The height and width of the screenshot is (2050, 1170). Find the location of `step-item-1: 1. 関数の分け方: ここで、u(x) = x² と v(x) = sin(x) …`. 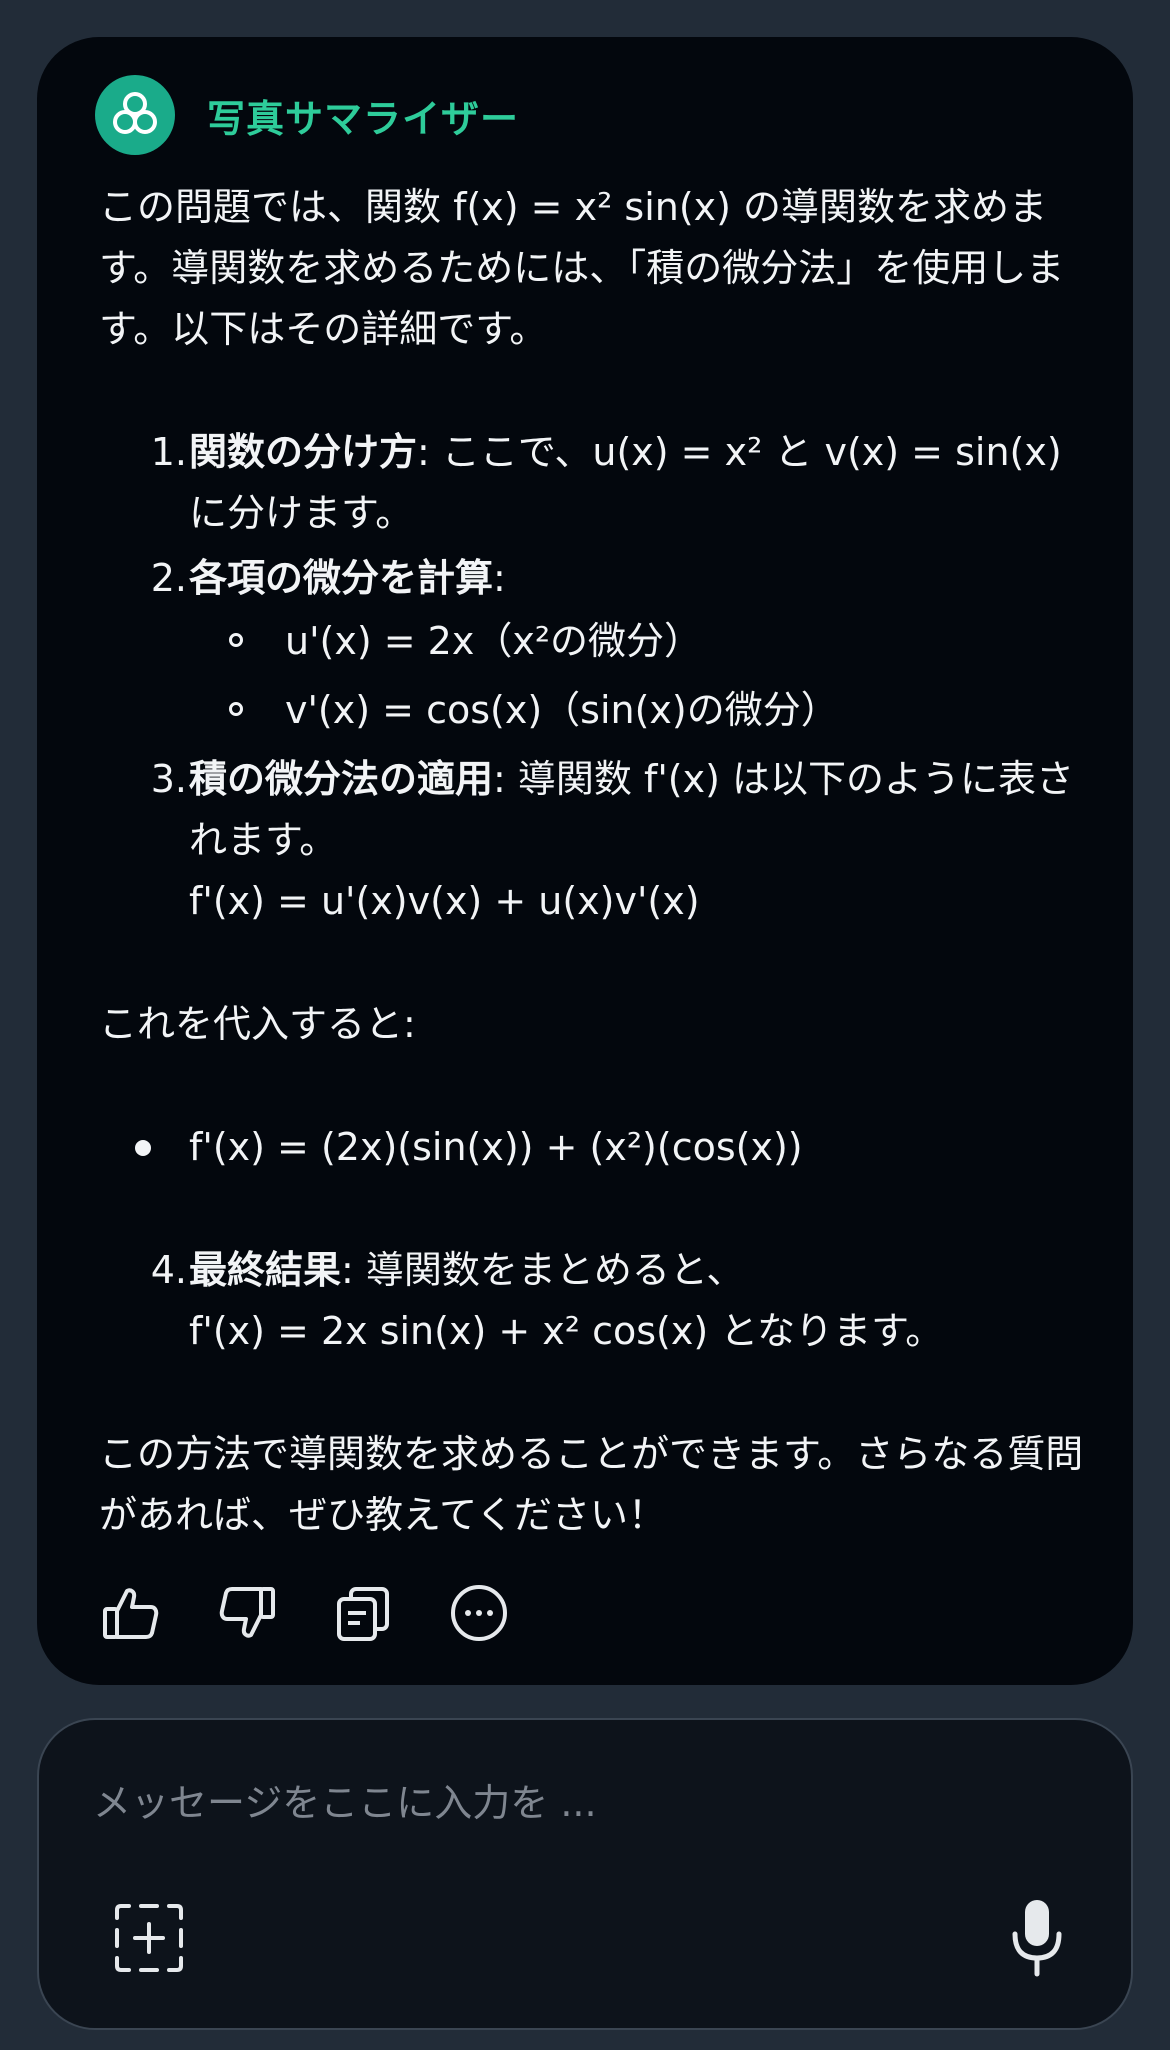

step-item-1: 1. 関数の分け方: ここで、u(x) = x² と v(x) = sin(x) … is located at coordinates (604, 483).